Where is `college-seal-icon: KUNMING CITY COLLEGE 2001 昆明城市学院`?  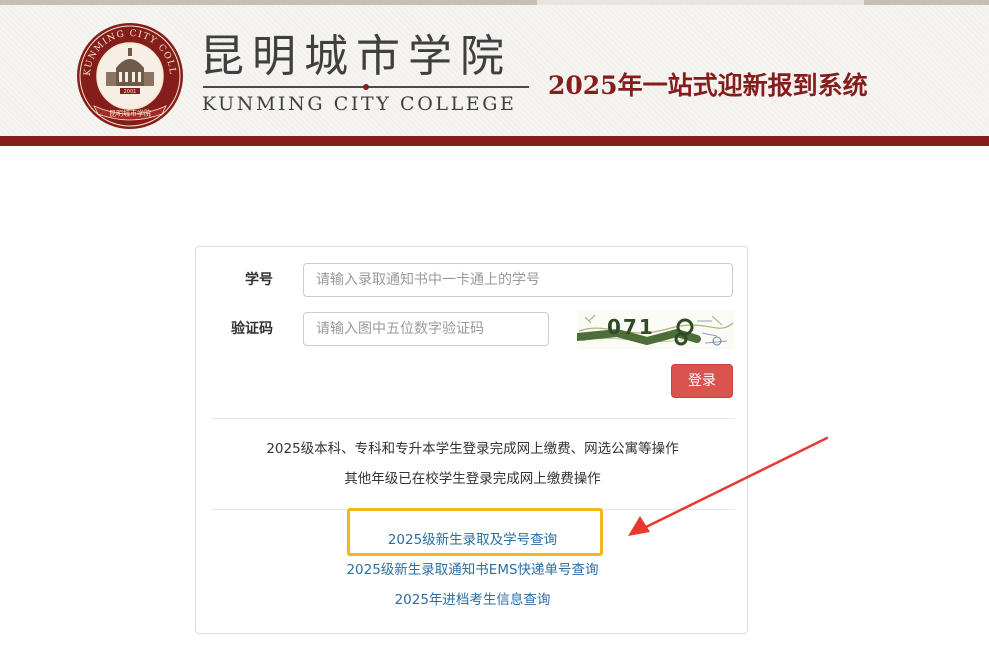 college-seal-icon: KUNMING CITY COLLEGE 2001 昆明城市学院 is located at coordinates (129, 75).